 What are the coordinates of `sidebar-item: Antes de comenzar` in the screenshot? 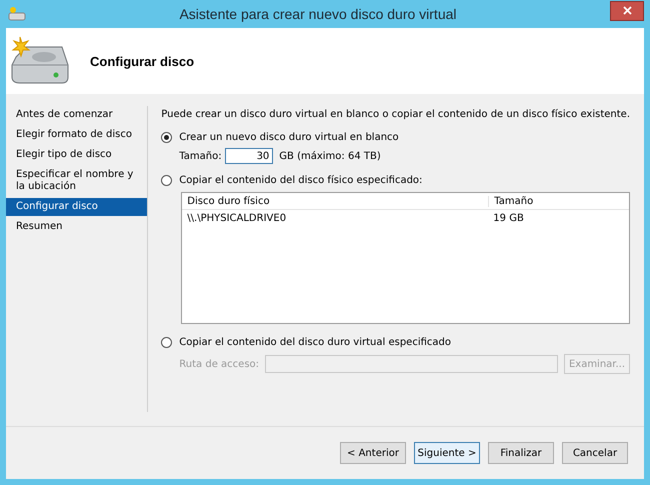 It's located at (77, 115).